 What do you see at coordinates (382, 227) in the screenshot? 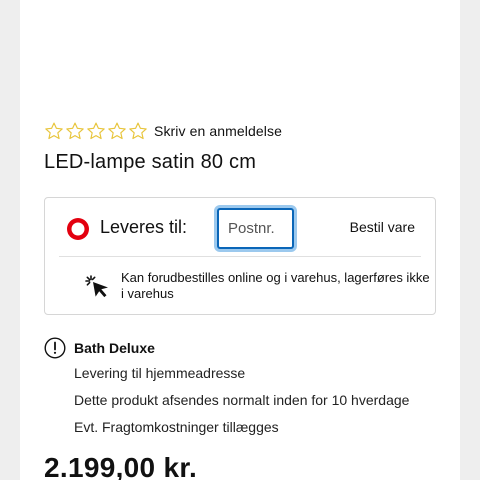
I see `order-item-link: Bestil vare` at bounding box center [382, 227].